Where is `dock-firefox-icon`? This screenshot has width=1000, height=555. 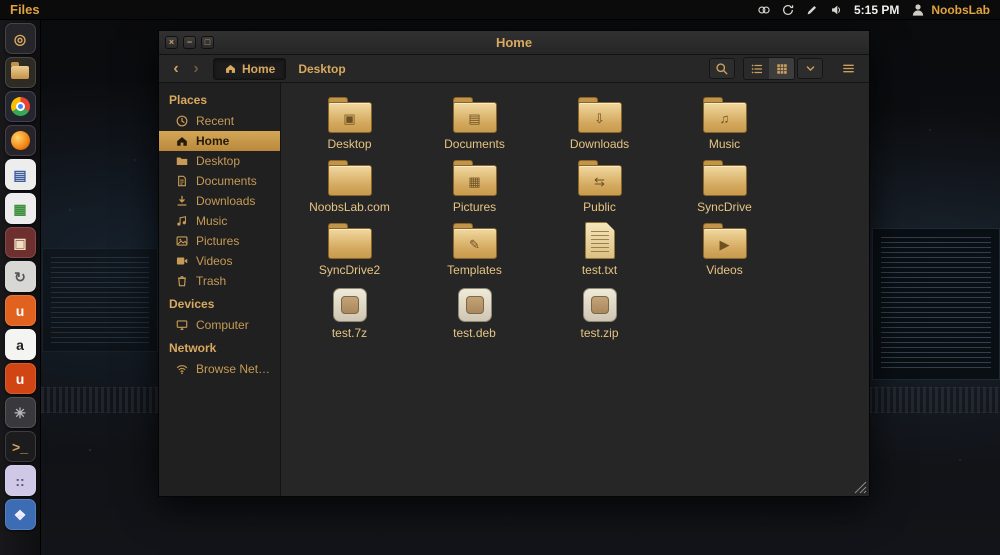 dock-firefox-icon is located at coordinates (20, 140).